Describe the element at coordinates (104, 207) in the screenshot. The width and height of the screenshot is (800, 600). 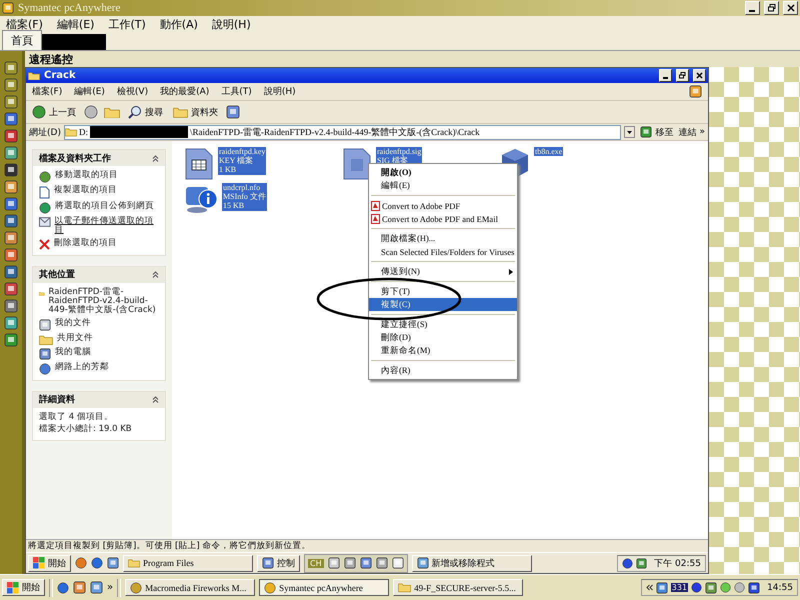
I see `task-link: 將選取的項目公佈到網頁` at that location.